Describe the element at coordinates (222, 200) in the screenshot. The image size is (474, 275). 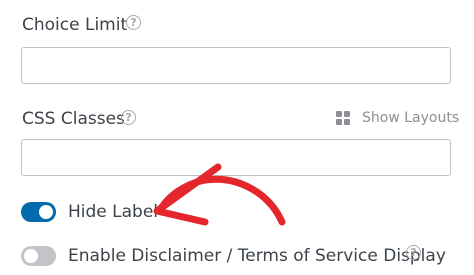
I see `arrow-shaft` at that location.